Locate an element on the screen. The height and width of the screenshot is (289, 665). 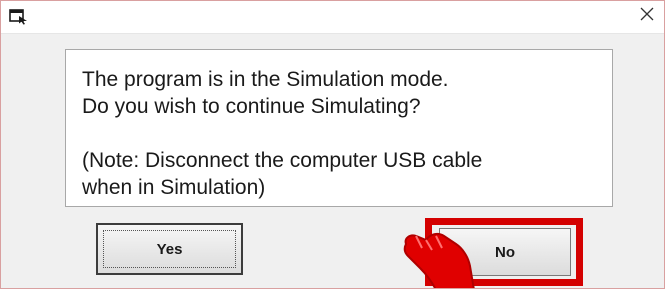
message-line: Do you wish to continue Simulating? is located at coordinates (251, 106).